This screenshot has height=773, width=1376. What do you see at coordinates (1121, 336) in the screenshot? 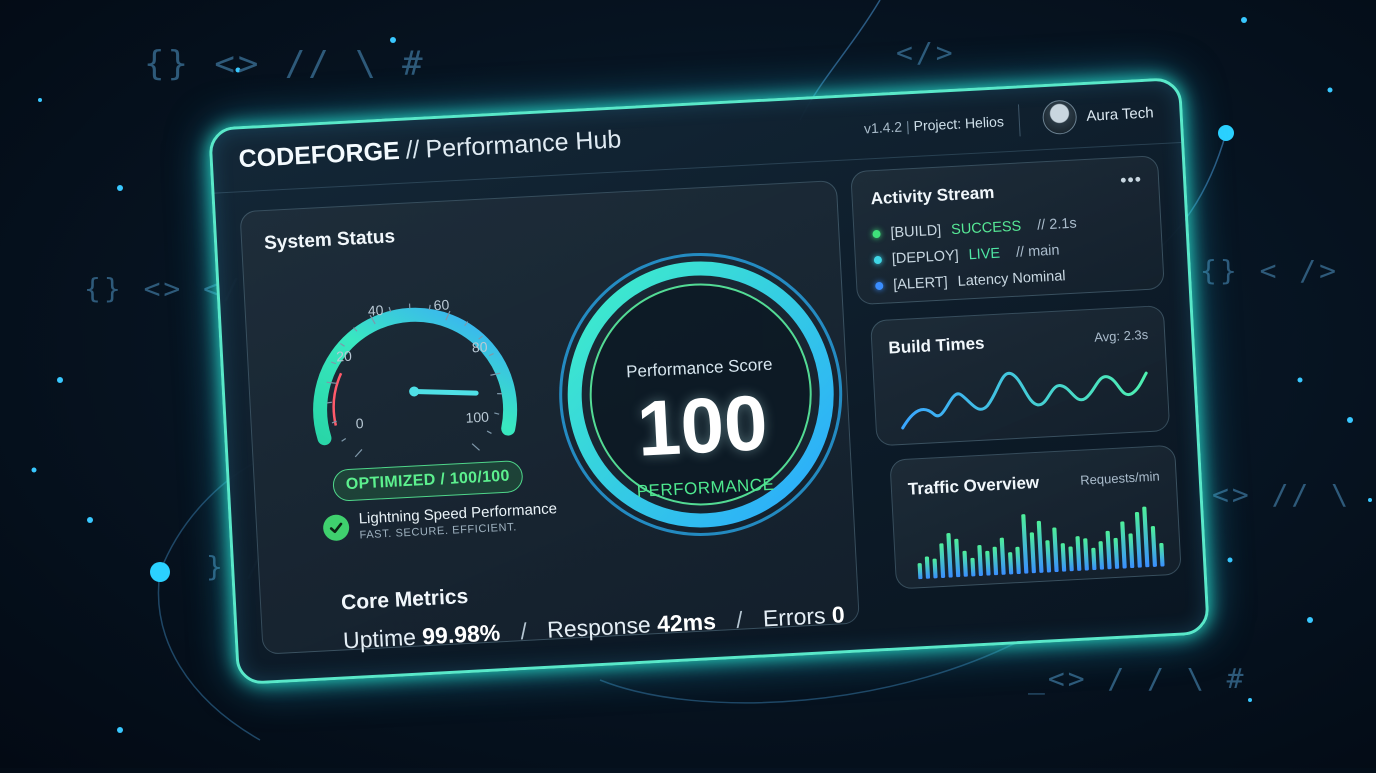
I see `build-times-average: Avg: 2.3s` at bounding box center [1121, 336].